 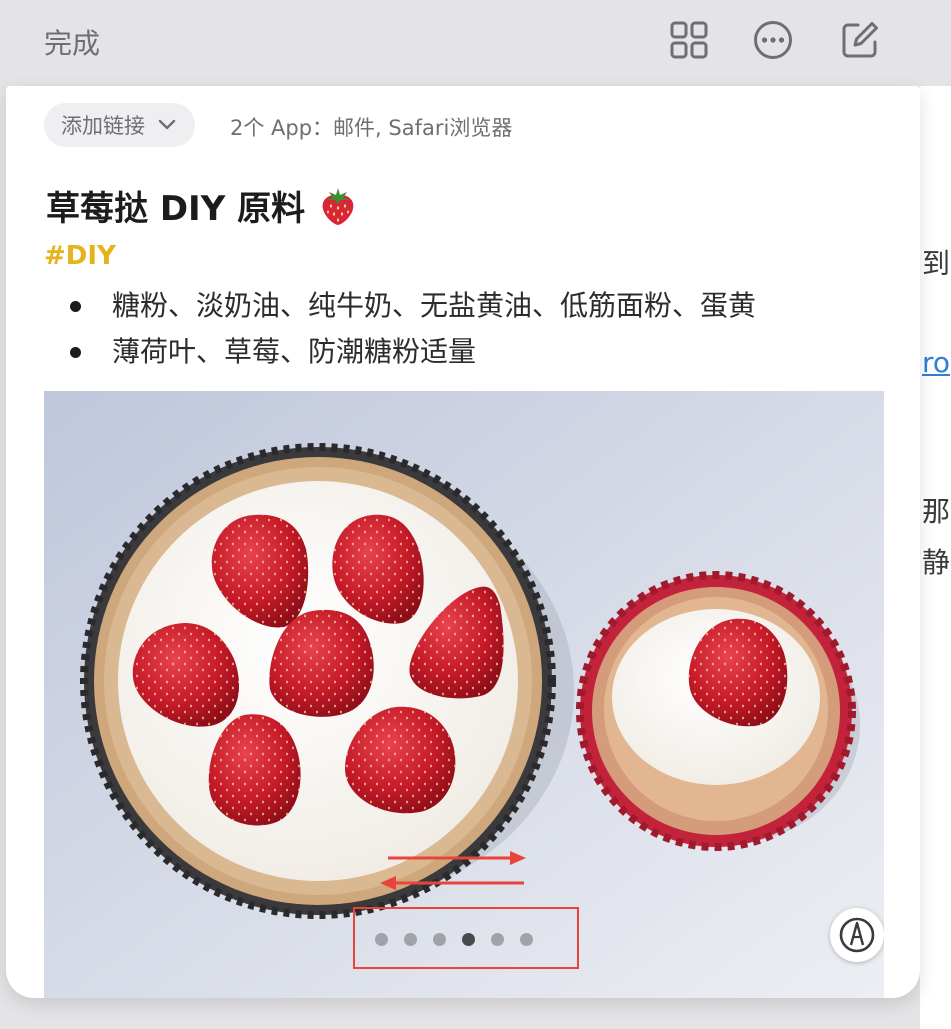 I want to click on background-note-text: 静, so click(x=936, y=562).